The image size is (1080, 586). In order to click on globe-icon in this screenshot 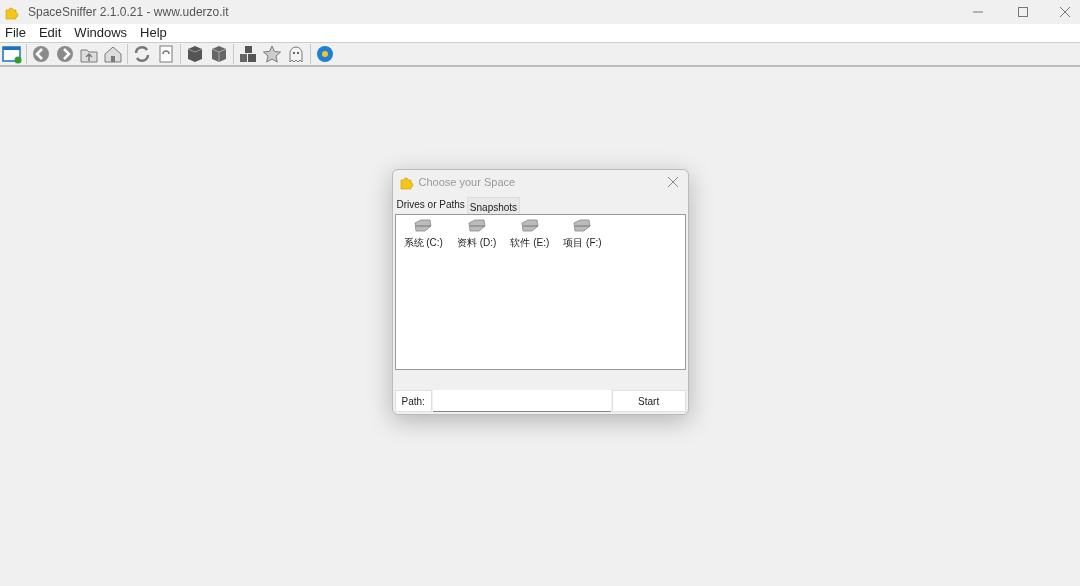, I will do `click(325, 54)`.